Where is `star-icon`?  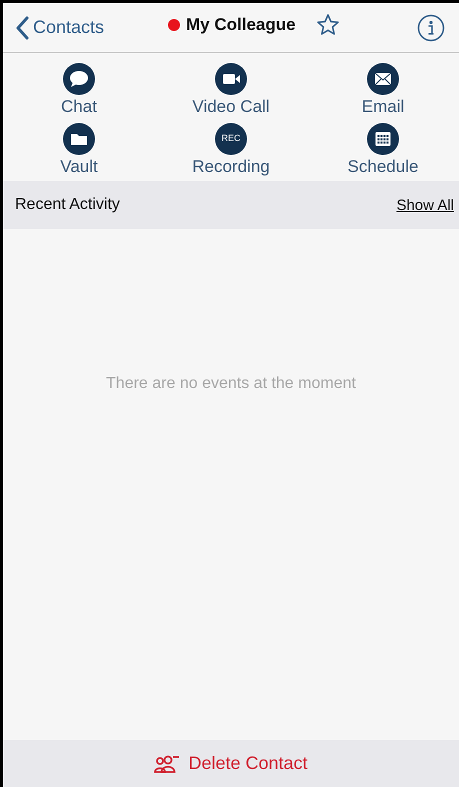
star-icon is located at coordinates (328, 25).